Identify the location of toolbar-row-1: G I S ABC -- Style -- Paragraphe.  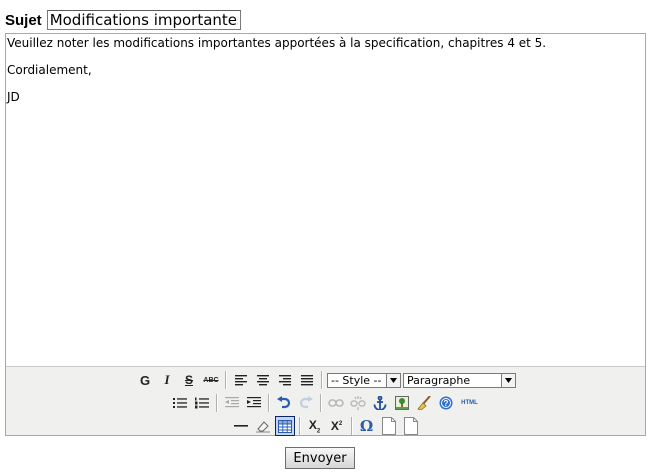
(325, 380).